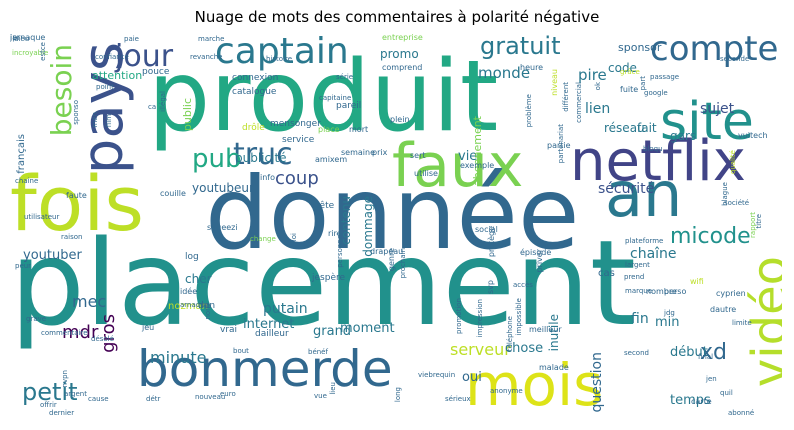 The image size is (794, 430). I want to click on word-92: comprend, so click(402, 67).